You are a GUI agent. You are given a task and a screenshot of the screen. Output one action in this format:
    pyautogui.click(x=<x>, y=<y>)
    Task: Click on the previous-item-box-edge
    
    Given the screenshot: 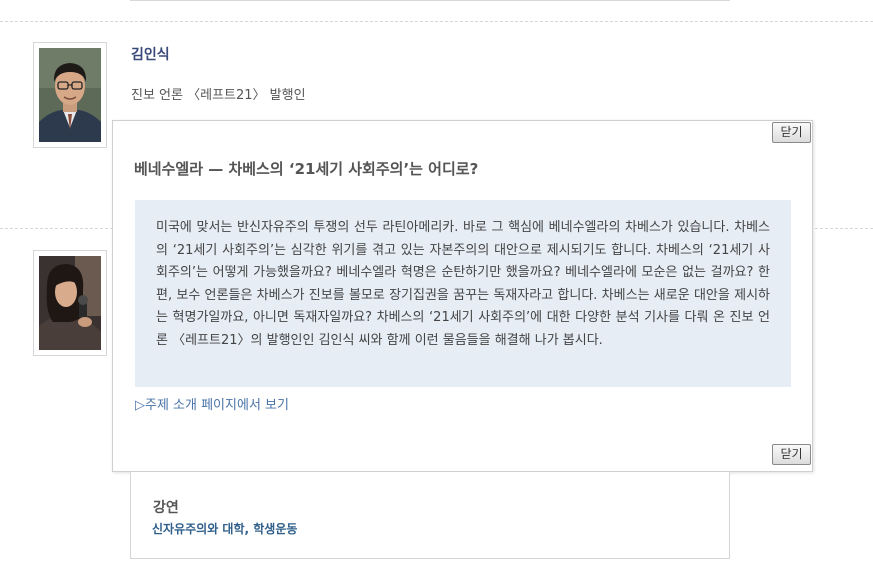 What is the action you would take?
    pyautogui.click(x=430, y=0)
    